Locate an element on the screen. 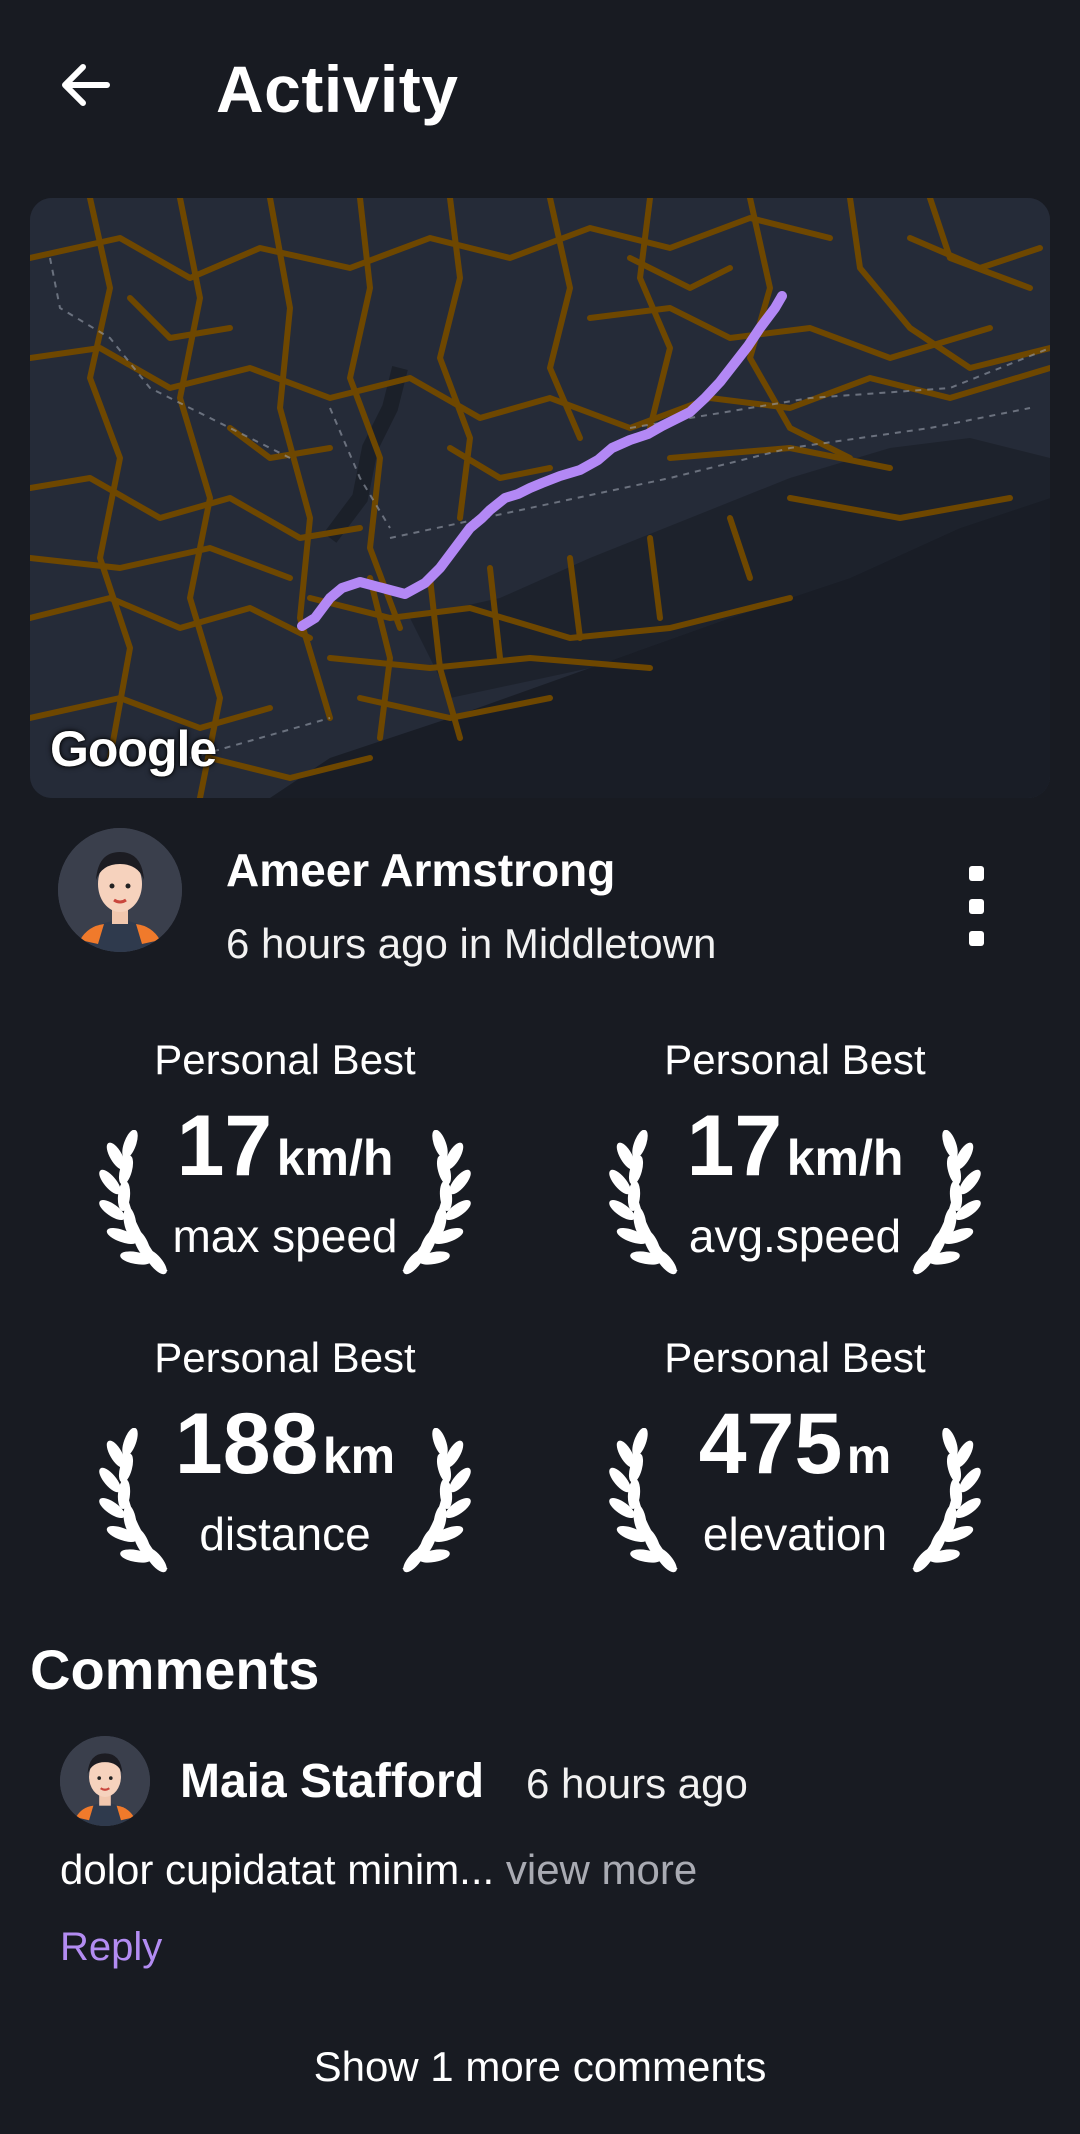 The width and height of the screenshot is (1080, 2134). badge-value: 188 is located at coordinates (246, 1444).